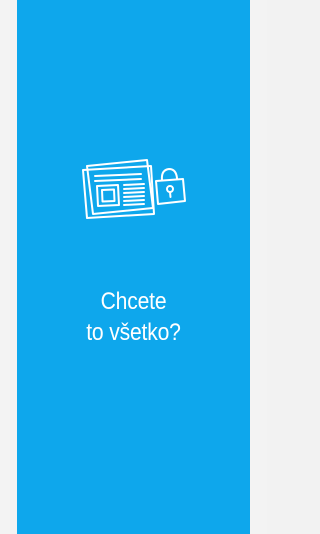  Describe the element at coordinates (133, 301) in the screenshot. I see `headline-line-1: Chcete` at that location.